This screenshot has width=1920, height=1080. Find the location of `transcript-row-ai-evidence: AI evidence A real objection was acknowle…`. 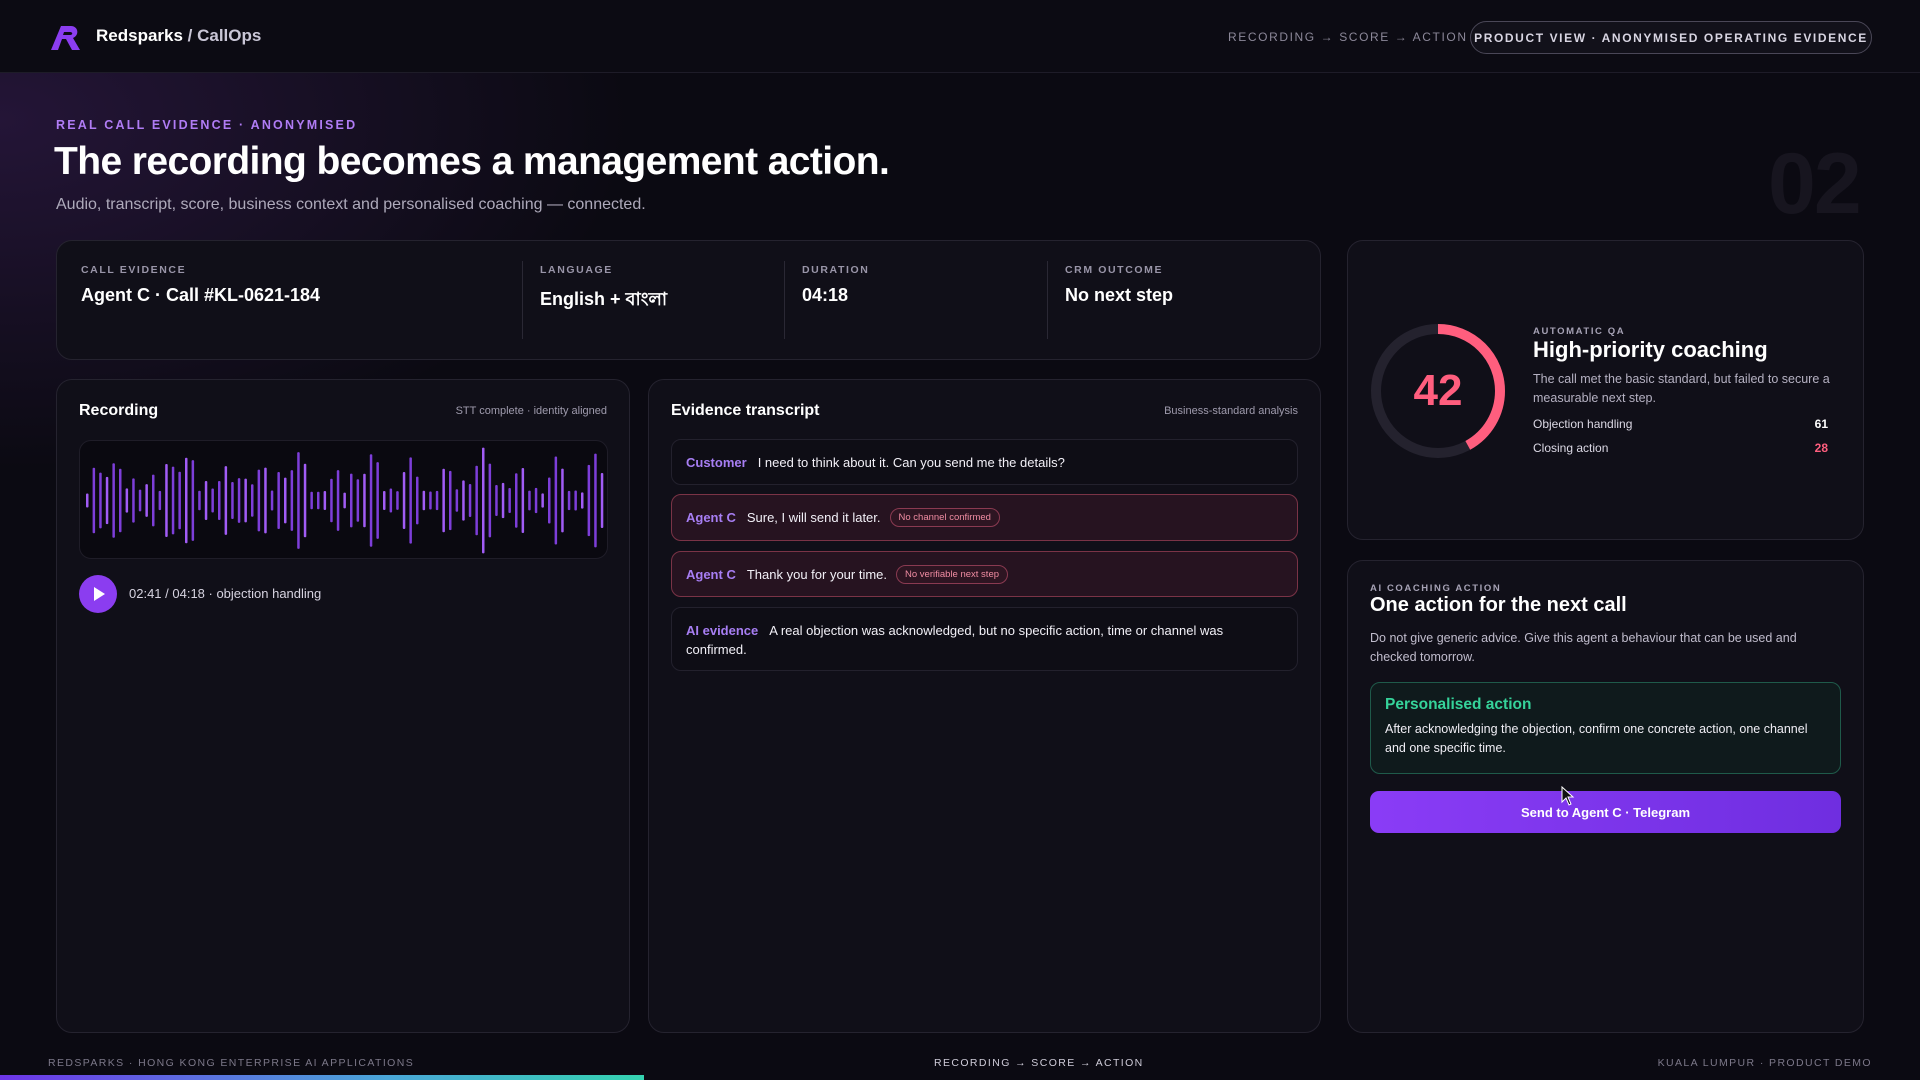

transcript-row-ai-evidence: AI evidence A real objection was acknowle… is located at coordinates (984, 639).